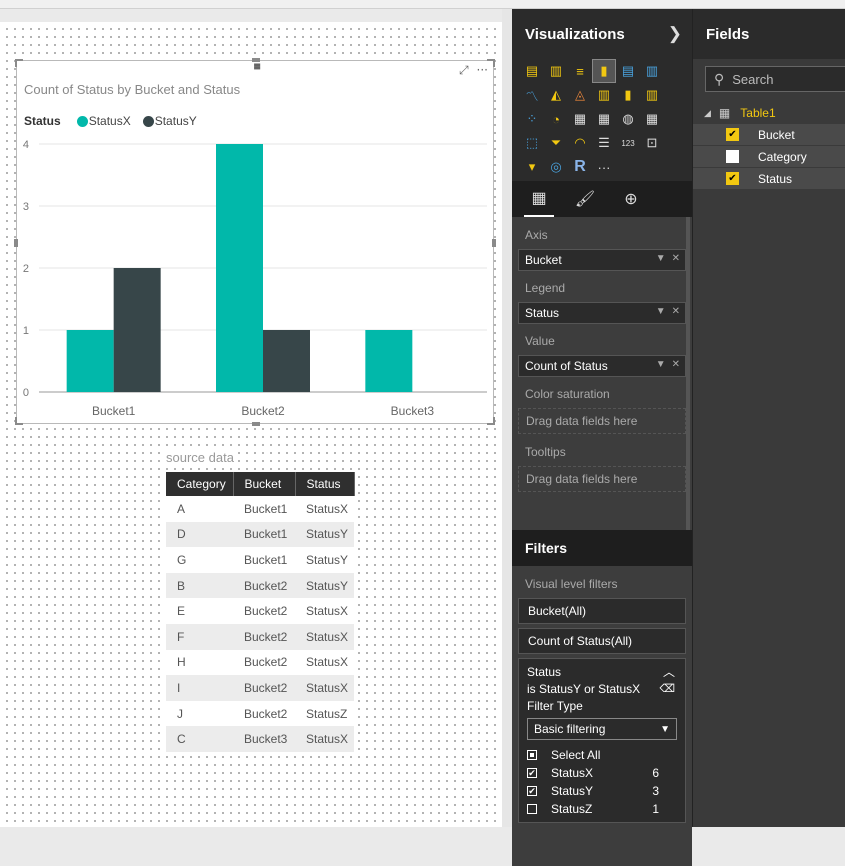 The width and height of the screenshot is (845, 866). What do you see at coordinates (604, 95) in the screenshot?
I see `line-column-icon: ▥` at bounding box center [604, 95].